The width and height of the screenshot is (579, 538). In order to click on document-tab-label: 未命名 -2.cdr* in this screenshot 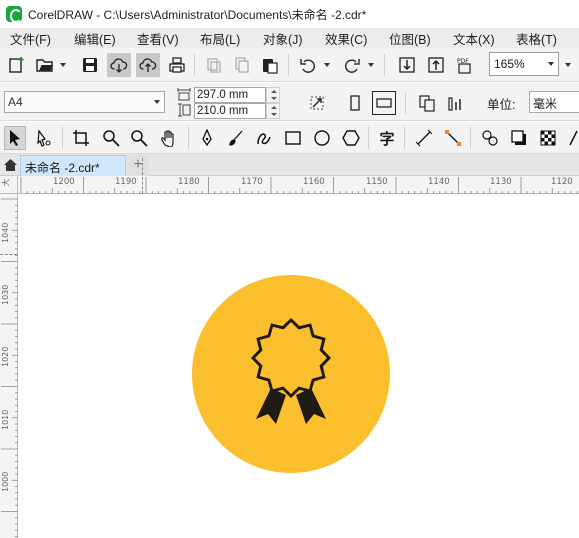, I will do `click(62, 168)`.